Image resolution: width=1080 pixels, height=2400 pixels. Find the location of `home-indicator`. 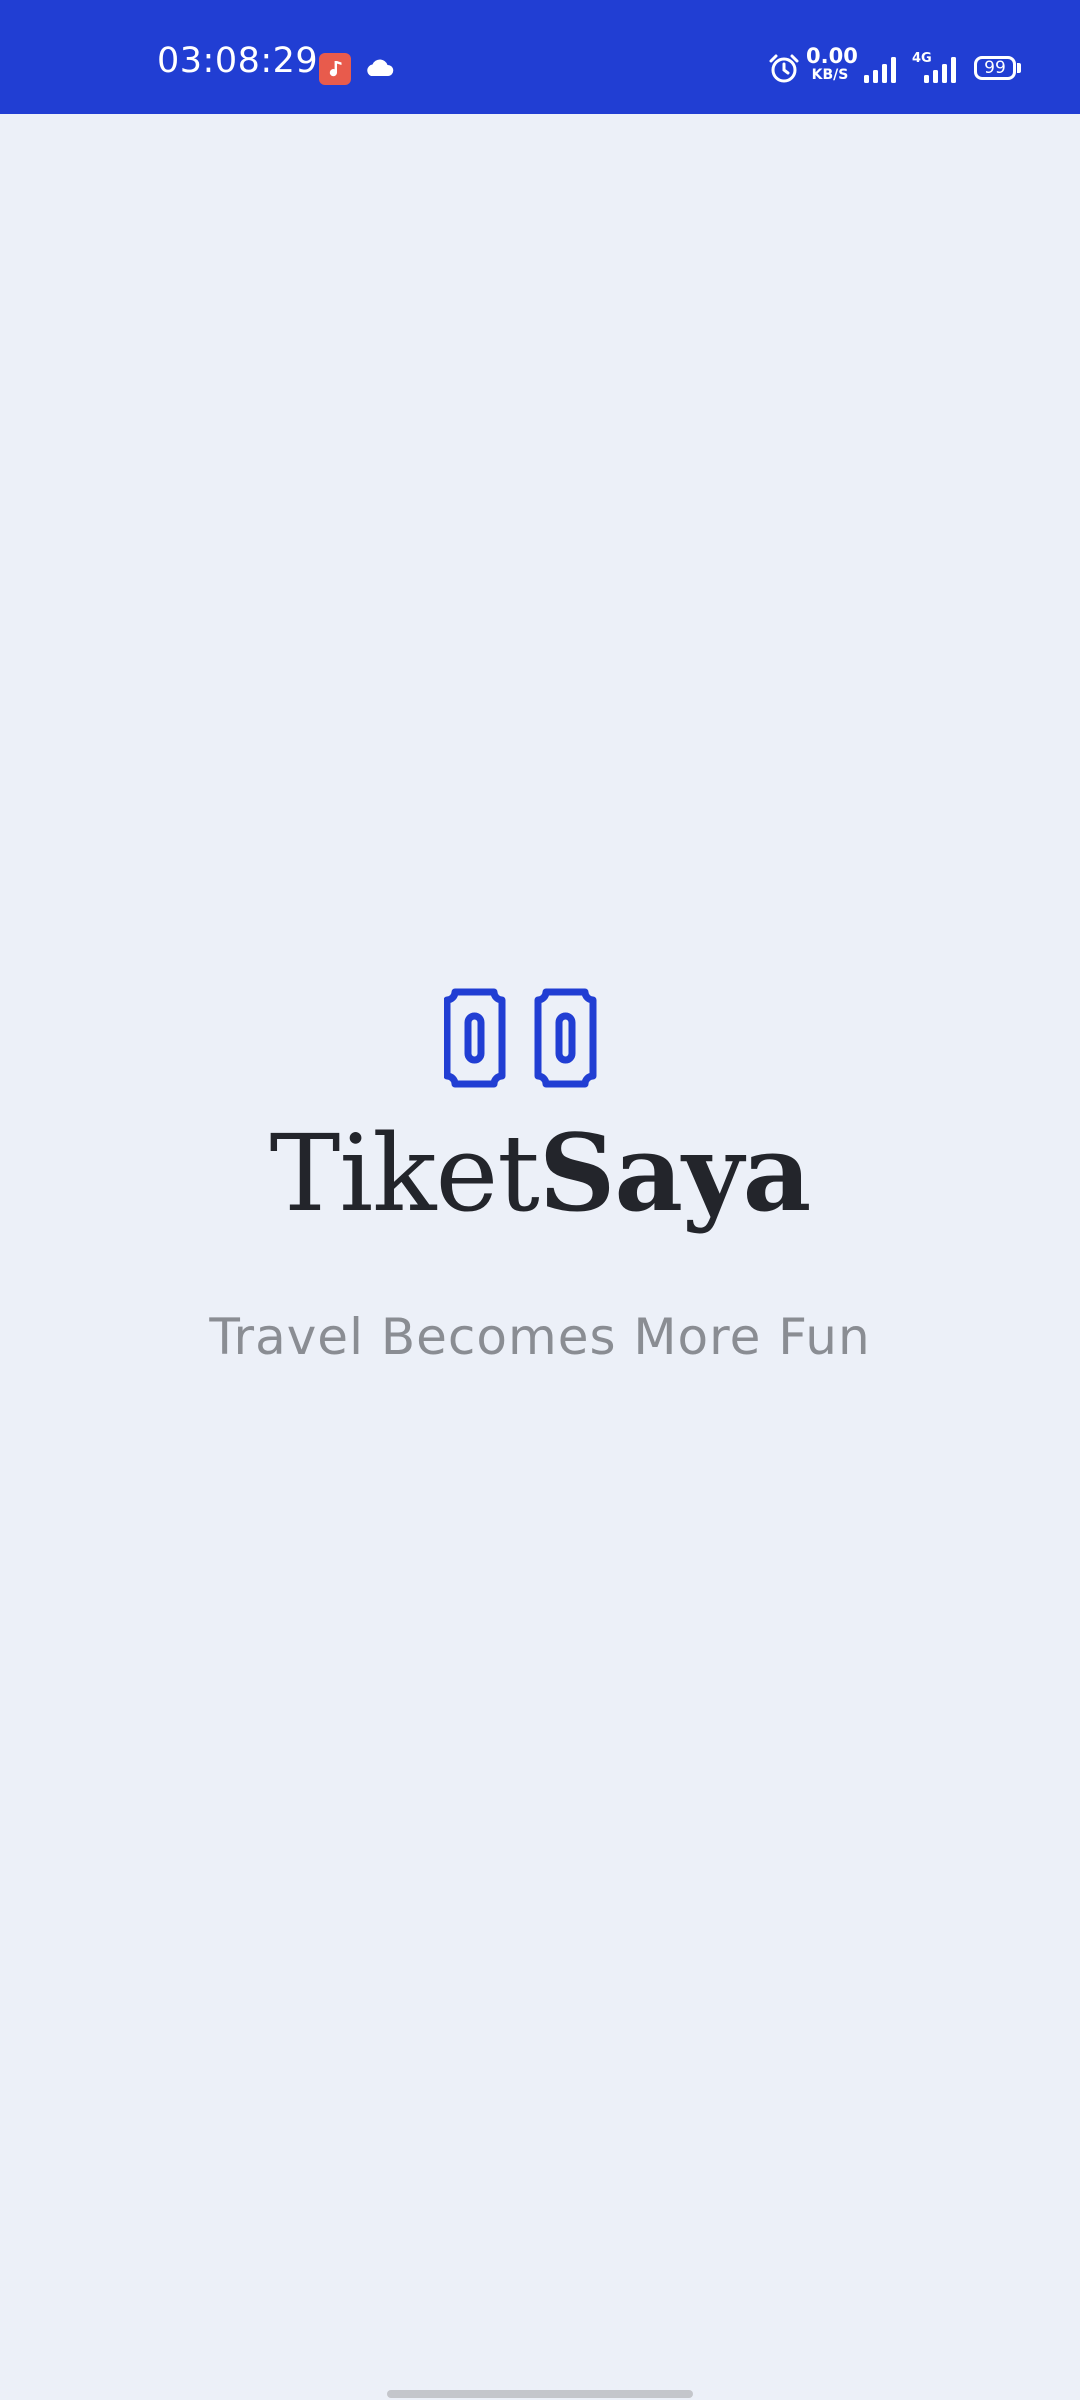

home-indicator is located at coordinates (540, 2394).